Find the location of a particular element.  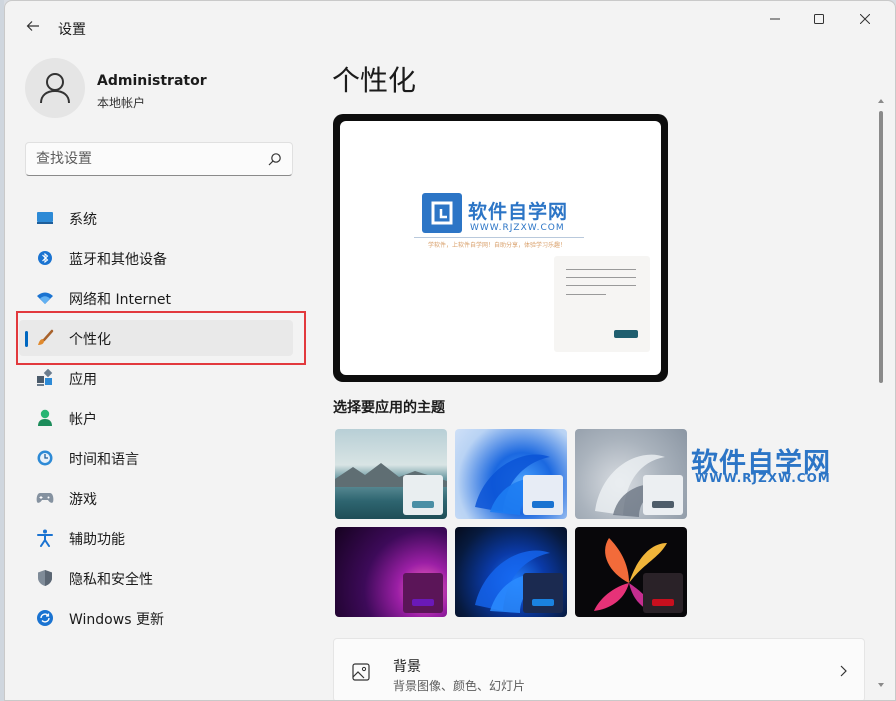

watermark-divider is located at coordinates (499, 237).